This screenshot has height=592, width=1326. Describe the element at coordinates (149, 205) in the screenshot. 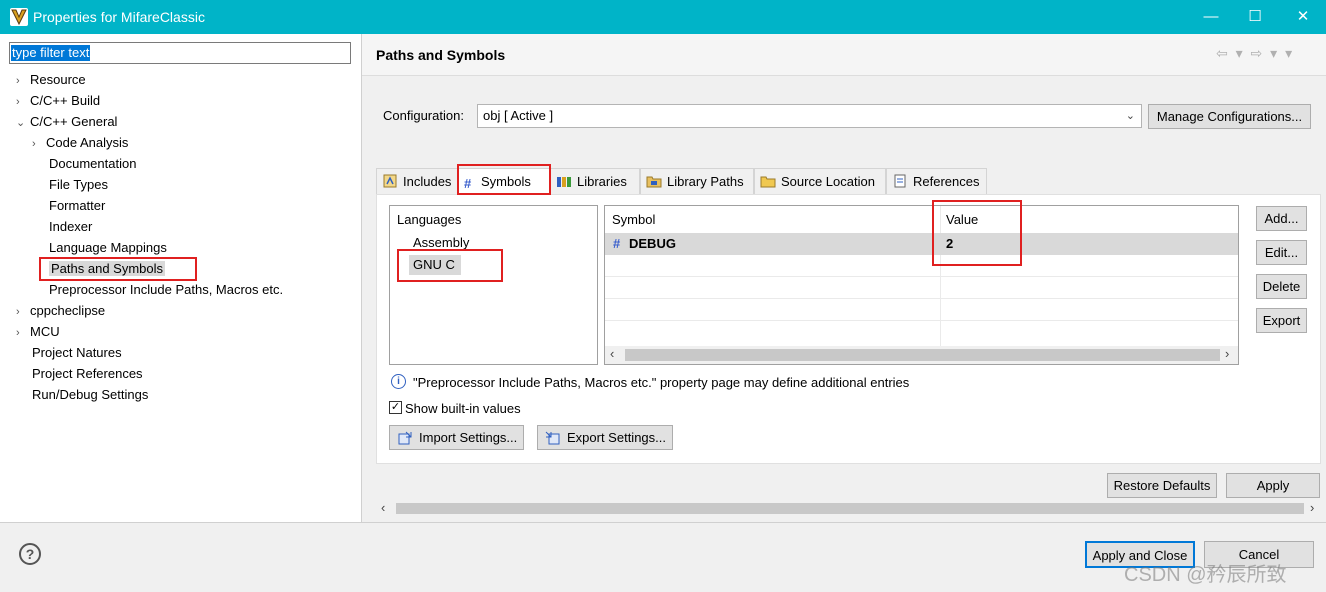

I see `tree-item-formatter: Formatter` at that location.